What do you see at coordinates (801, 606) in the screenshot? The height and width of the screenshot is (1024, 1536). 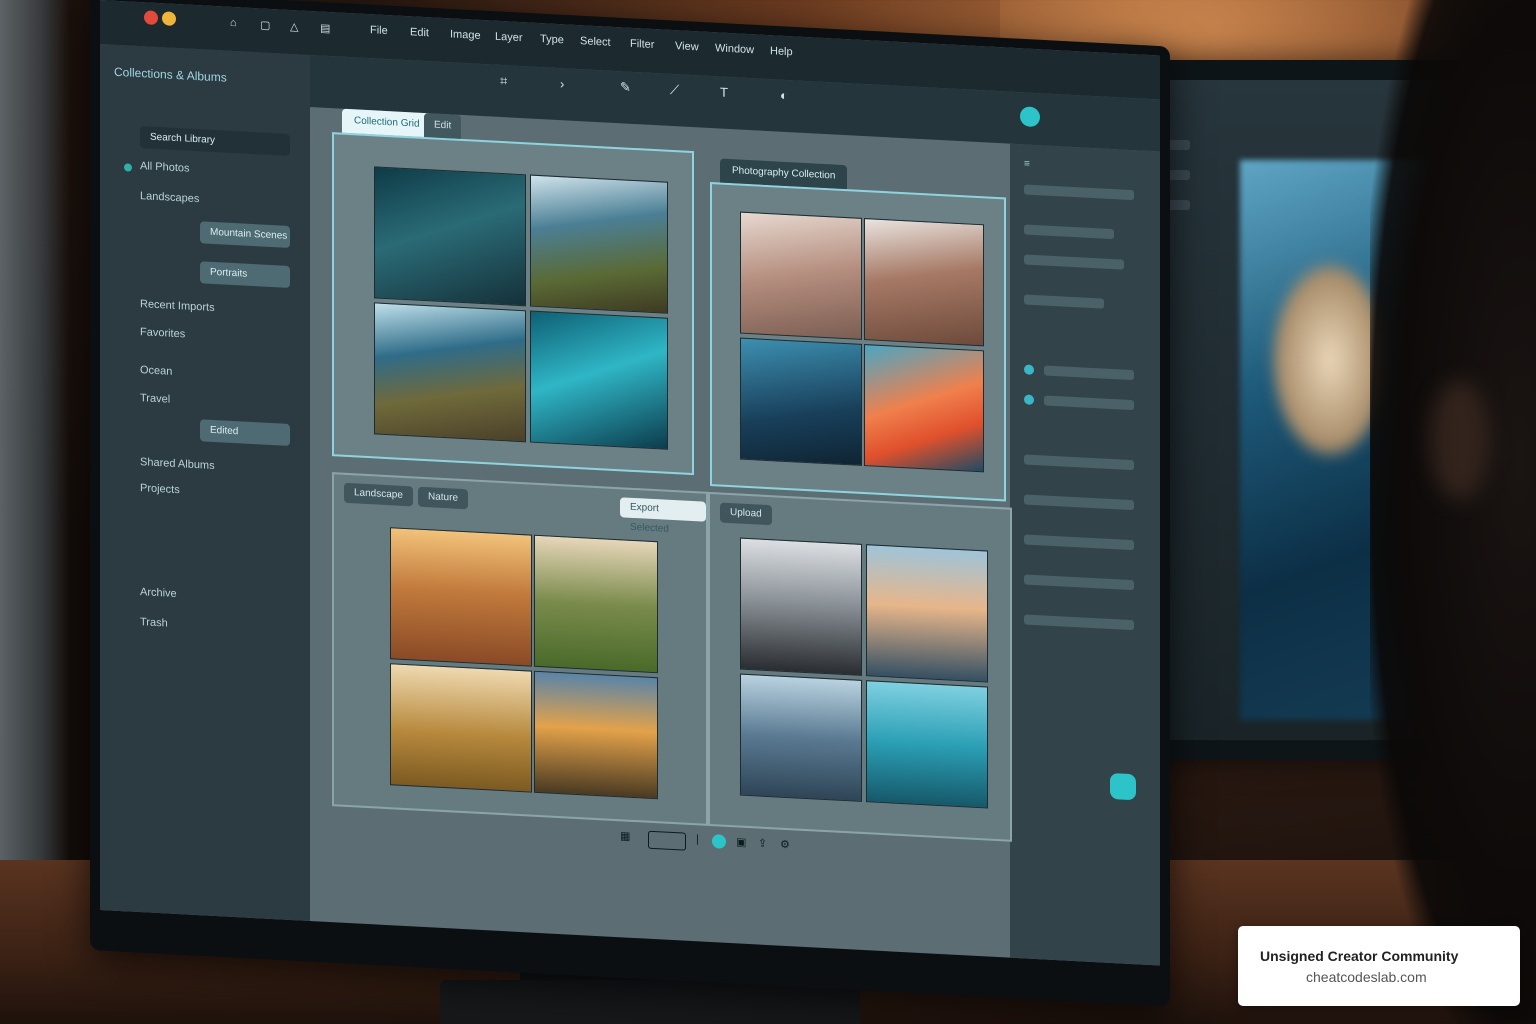 I see `thumbnail-portrait-woman` at bounding box center [801, 606].